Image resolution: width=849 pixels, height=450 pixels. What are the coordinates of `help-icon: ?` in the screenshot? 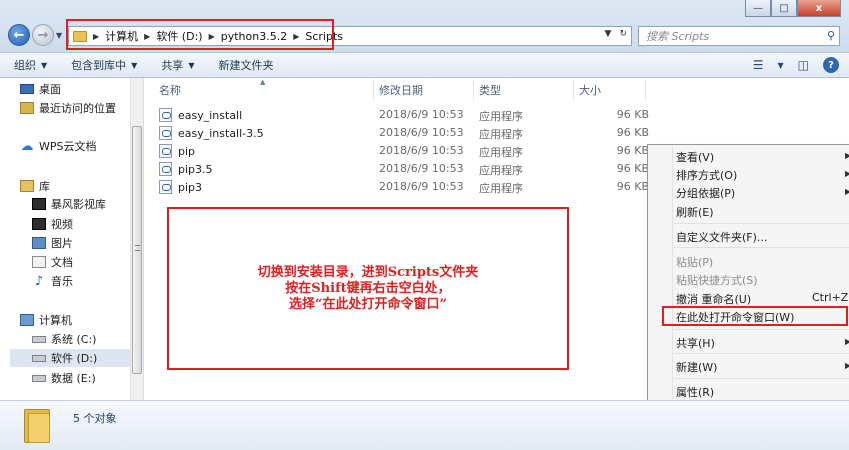 It's located at (831, 65).